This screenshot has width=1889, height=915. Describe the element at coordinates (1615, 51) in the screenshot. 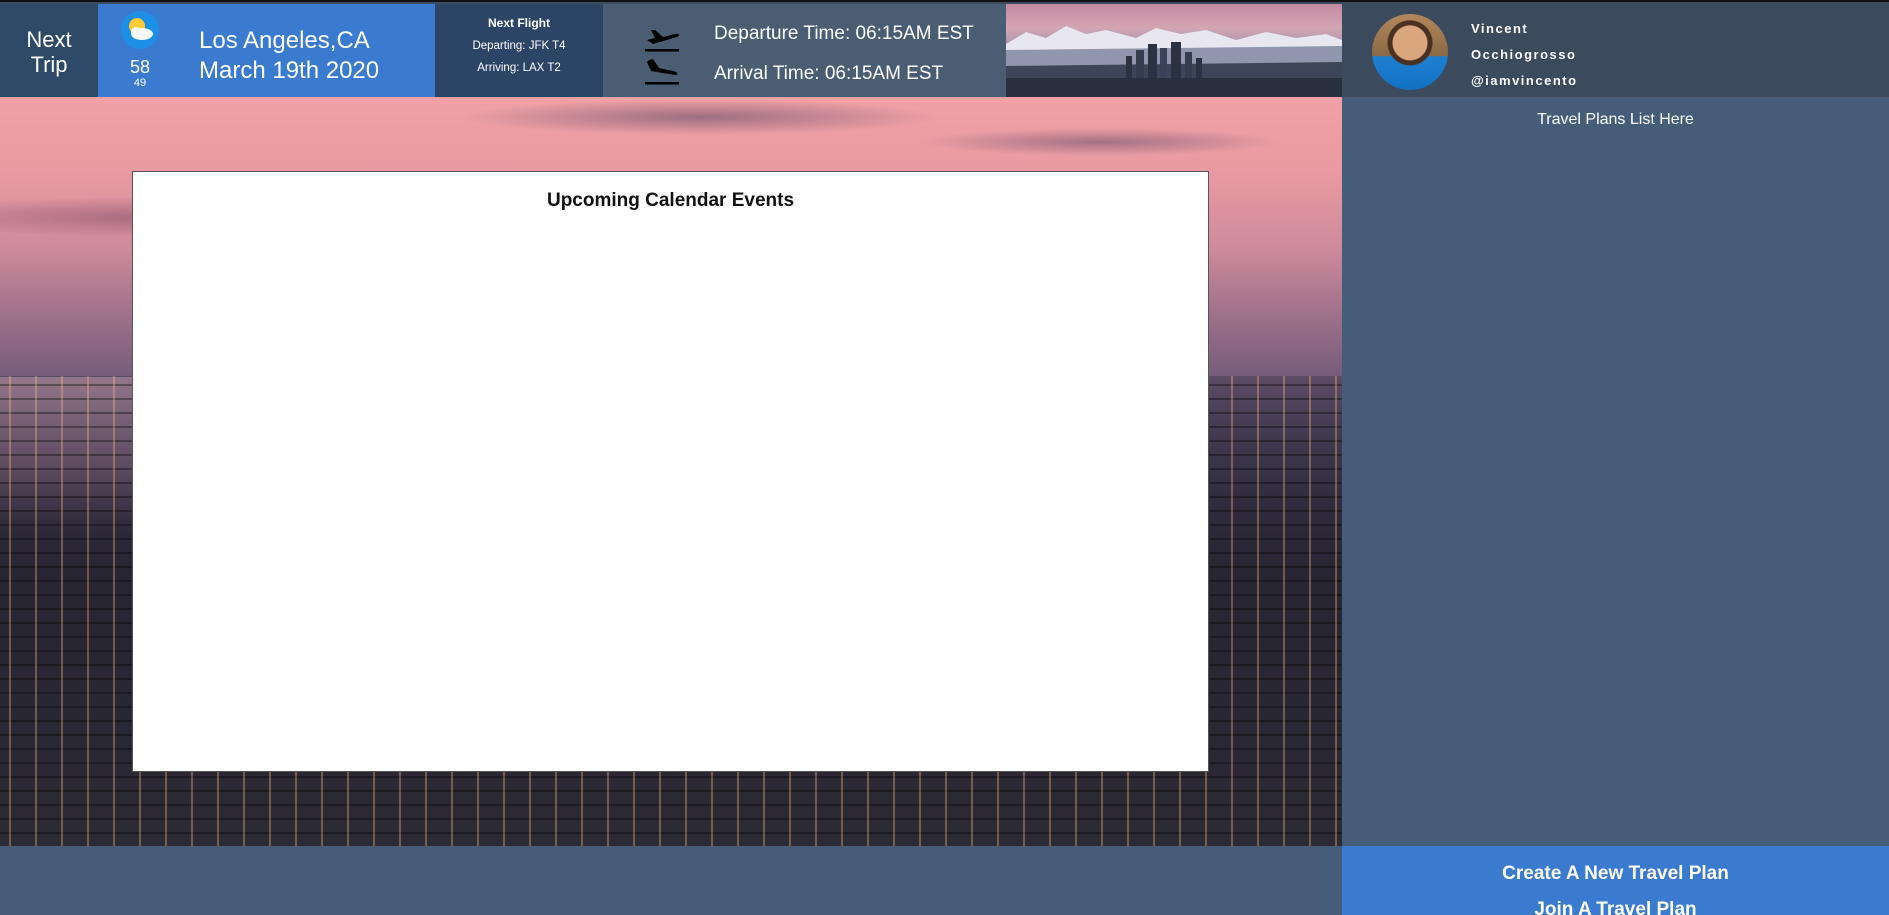

I see `user-profile: Vincent Occhiogrosso @iamvincento` at that location.